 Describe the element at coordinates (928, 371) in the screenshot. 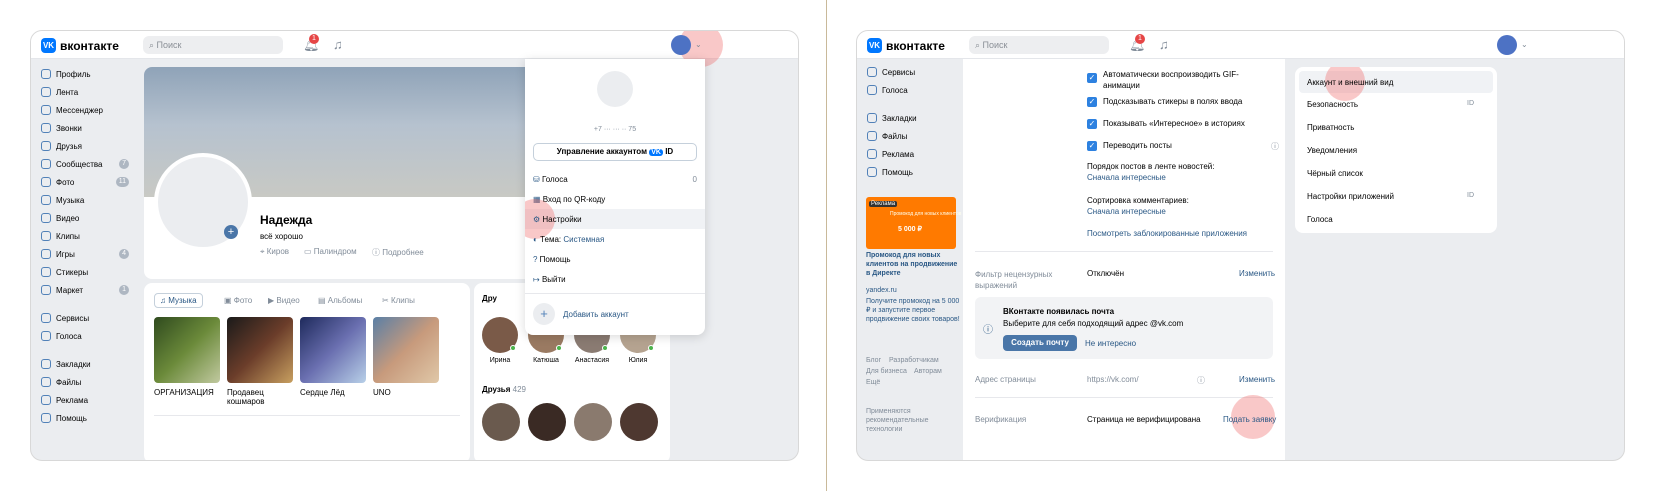

I see `footer-link-authors: Авторам` at that location.